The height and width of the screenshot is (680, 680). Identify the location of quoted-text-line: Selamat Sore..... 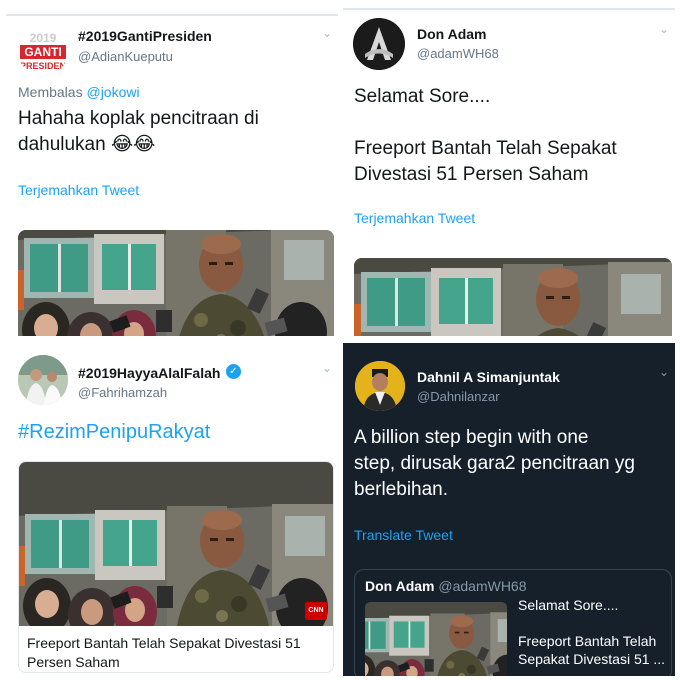
(568, 605).